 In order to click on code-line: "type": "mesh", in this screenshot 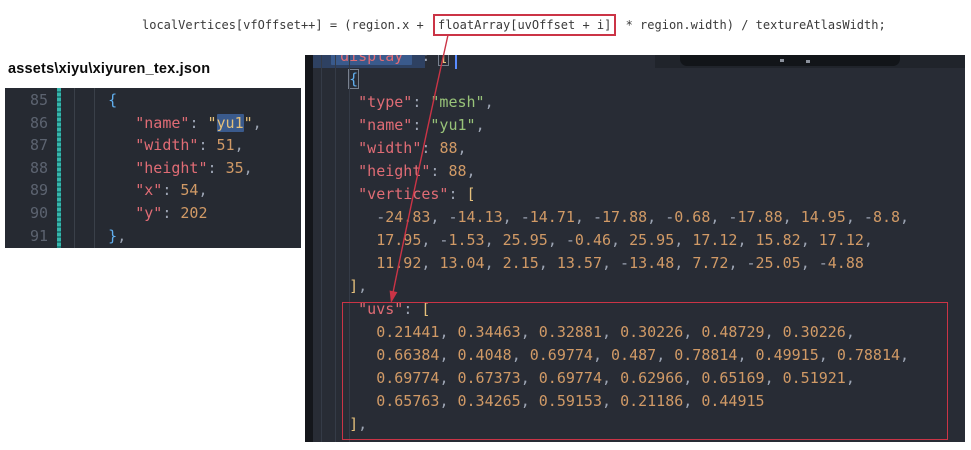, I will do `click(426, 102)`.